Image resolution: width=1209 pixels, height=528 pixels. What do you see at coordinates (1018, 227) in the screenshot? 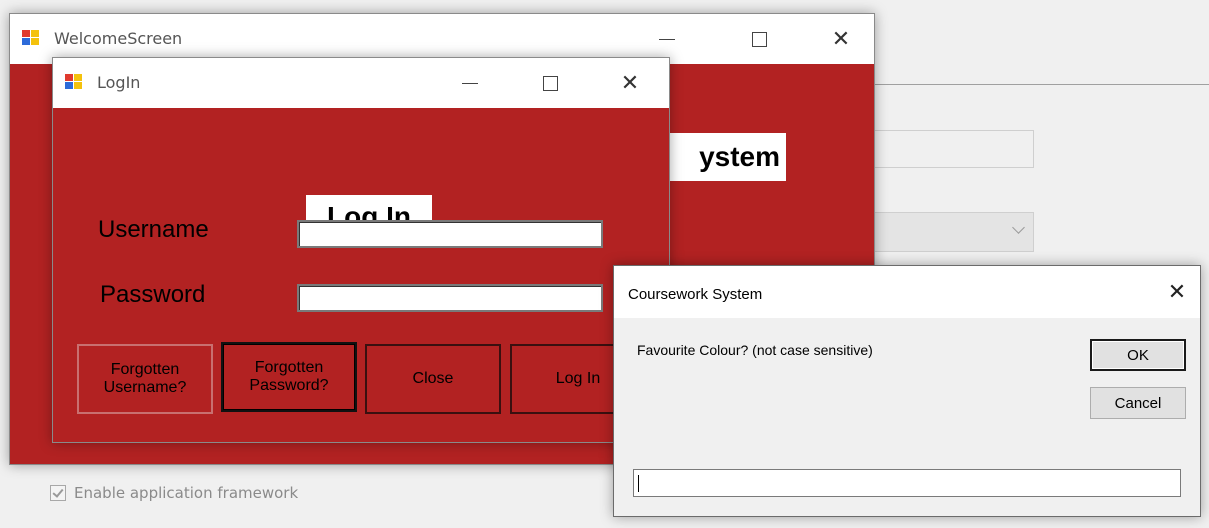
I see `chevron-down-icon` at bounding box center [1018, 227].